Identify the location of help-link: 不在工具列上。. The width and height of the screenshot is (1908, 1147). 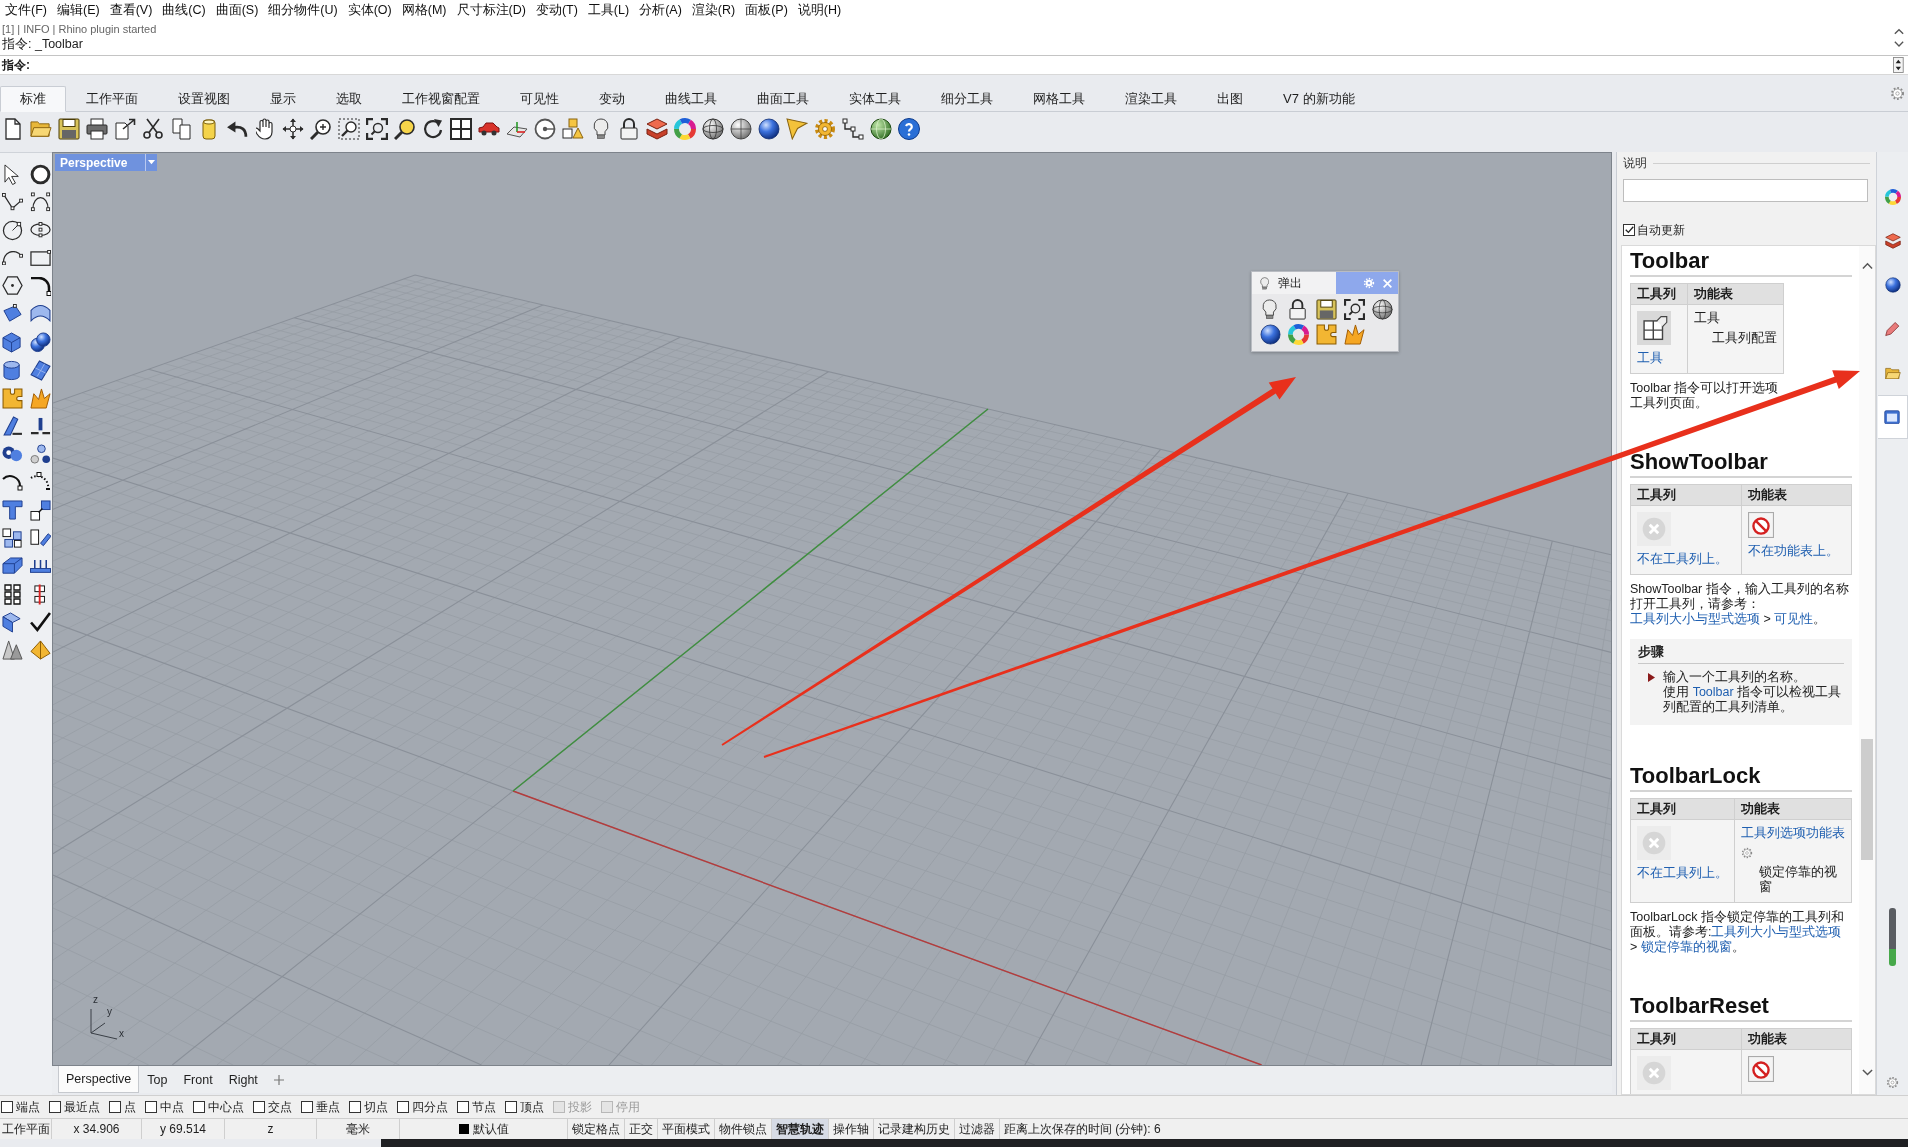
(1682, 873).